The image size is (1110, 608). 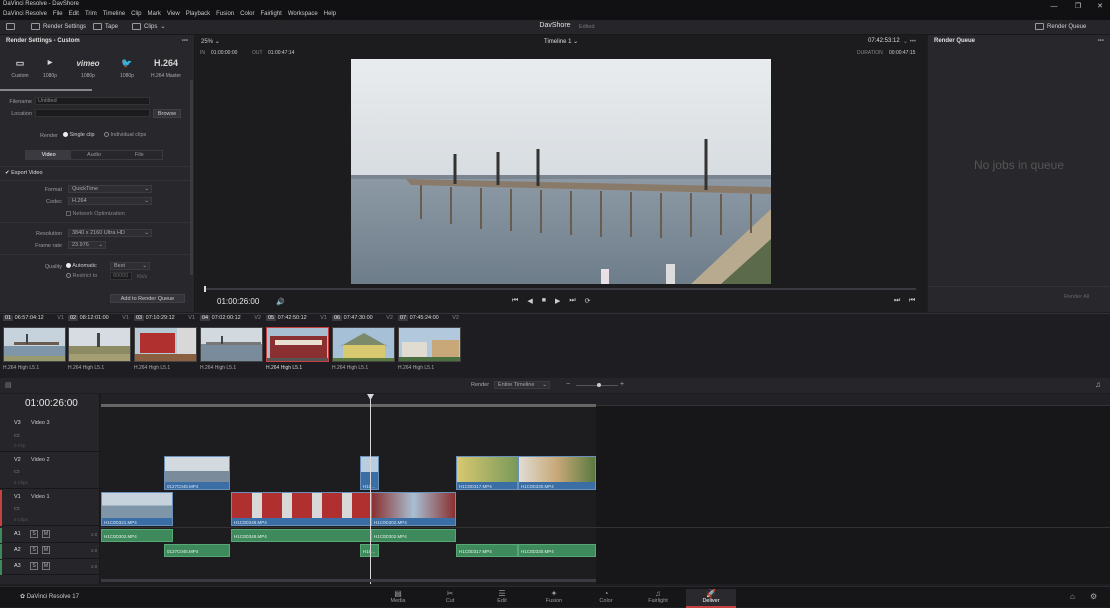 What do you see at coordinates (487, 473) in the screenshot?
I see `timeline-clip: H1C0D317.MP4` at bounding box center [487, 473].